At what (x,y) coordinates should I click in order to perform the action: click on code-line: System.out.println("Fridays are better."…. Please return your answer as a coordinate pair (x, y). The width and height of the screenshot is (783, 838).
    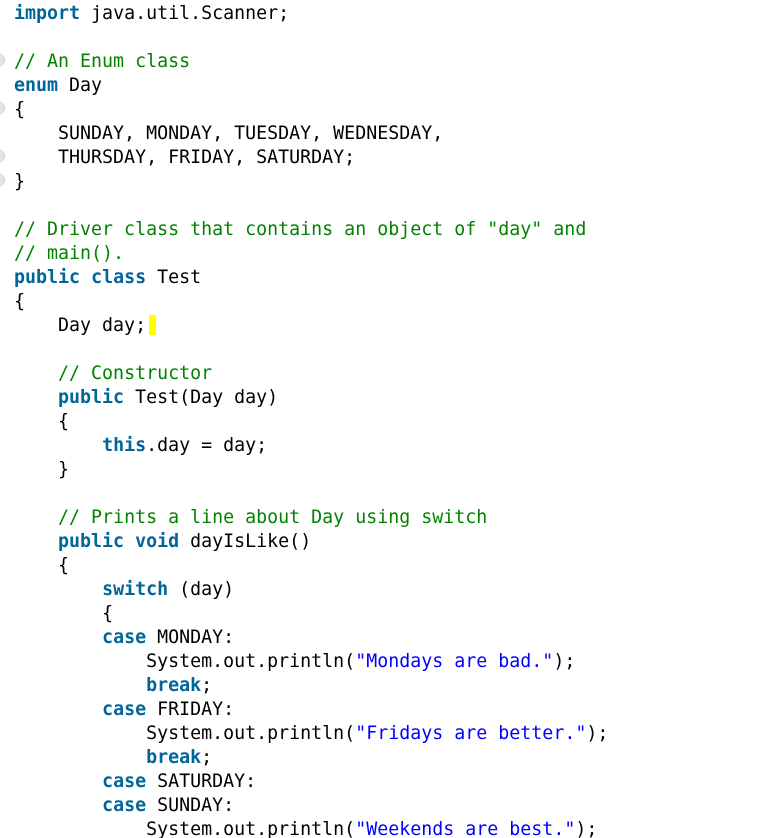
    Looking at the image, I should click on (311, 734).